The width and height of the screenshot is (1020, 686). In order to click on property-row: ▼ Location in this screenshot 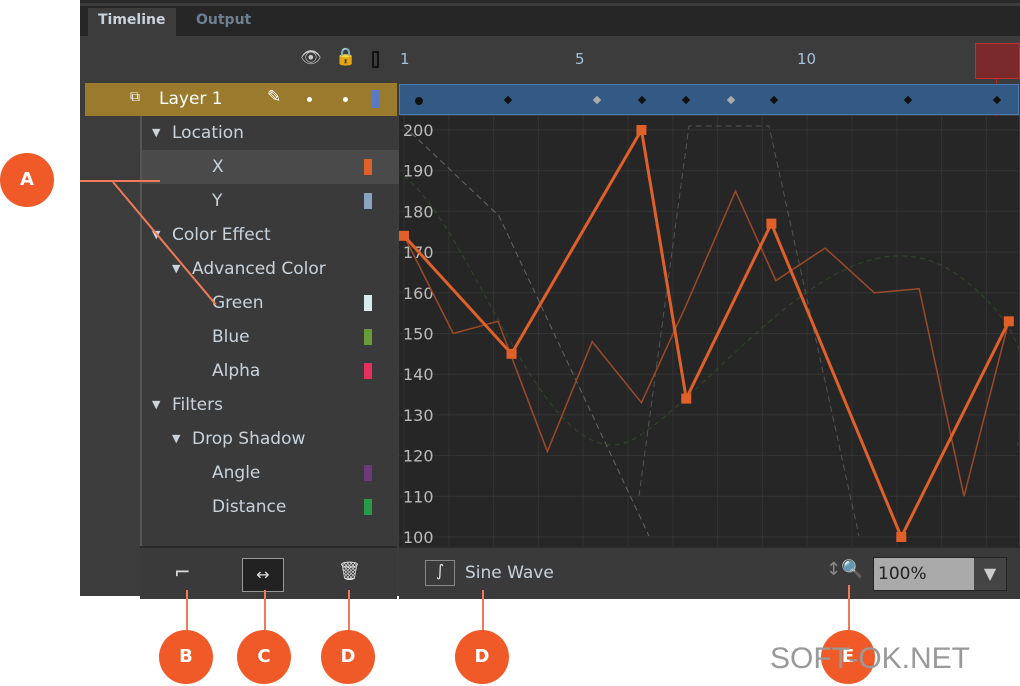, I will do `click(270, 133)`.